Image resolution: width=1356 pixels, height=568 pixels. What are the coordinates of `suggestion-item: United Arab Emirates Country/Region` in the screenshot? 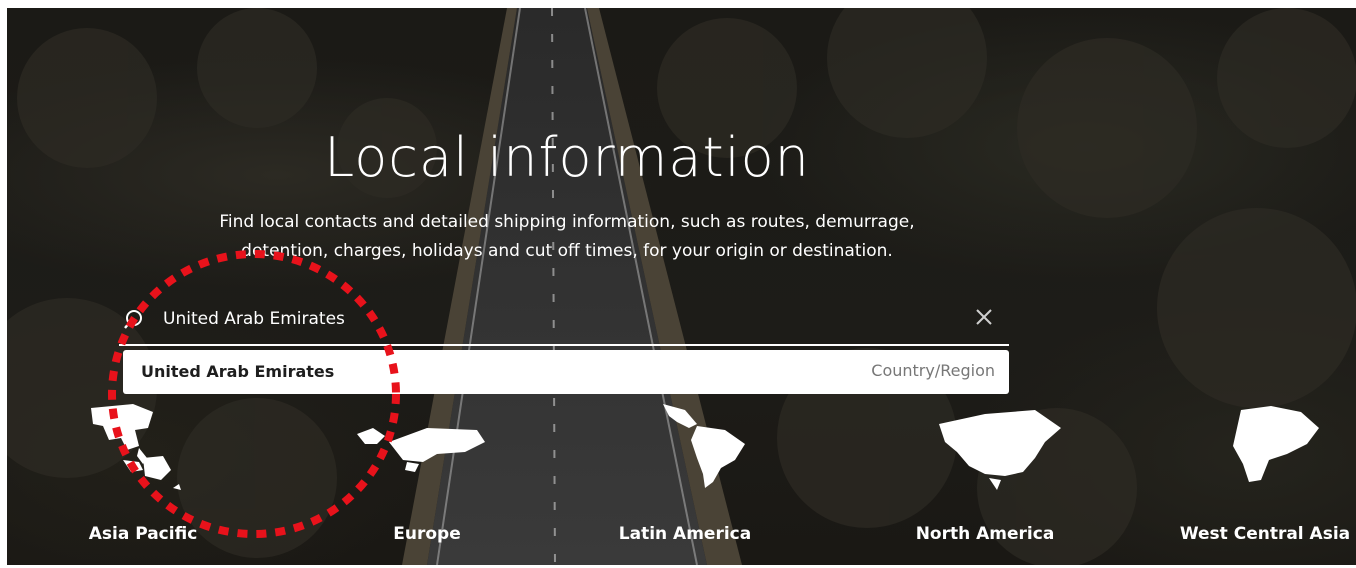 It's located at (566, 372).